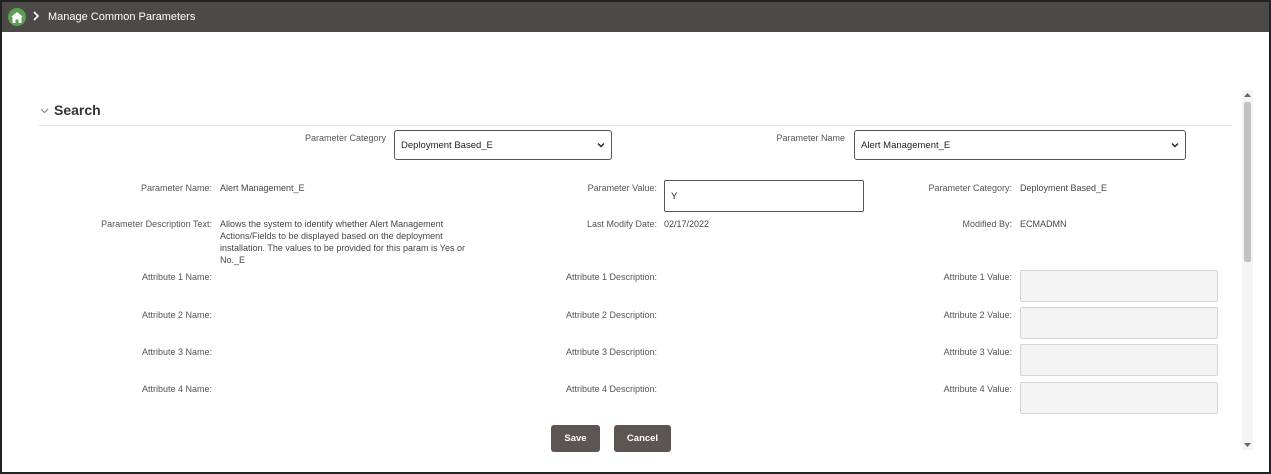  What do you see at coordinates (262, 188) in the screenshot?
I see `detail-parameter-name-value: Alert Management_E` at bounding box center [262, 188].